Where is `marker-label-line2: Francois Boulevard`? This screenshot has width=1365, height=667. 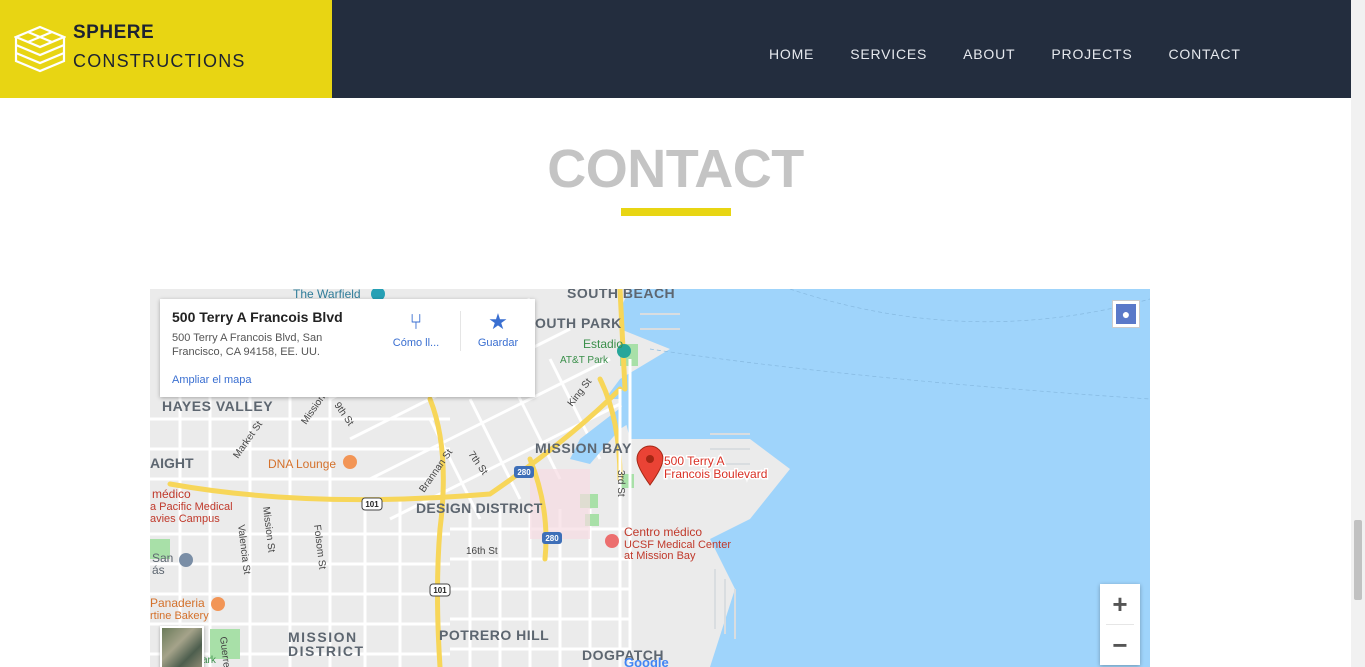
marker-label-line2: Francois Boulevard is located at coordinates (715, 474).